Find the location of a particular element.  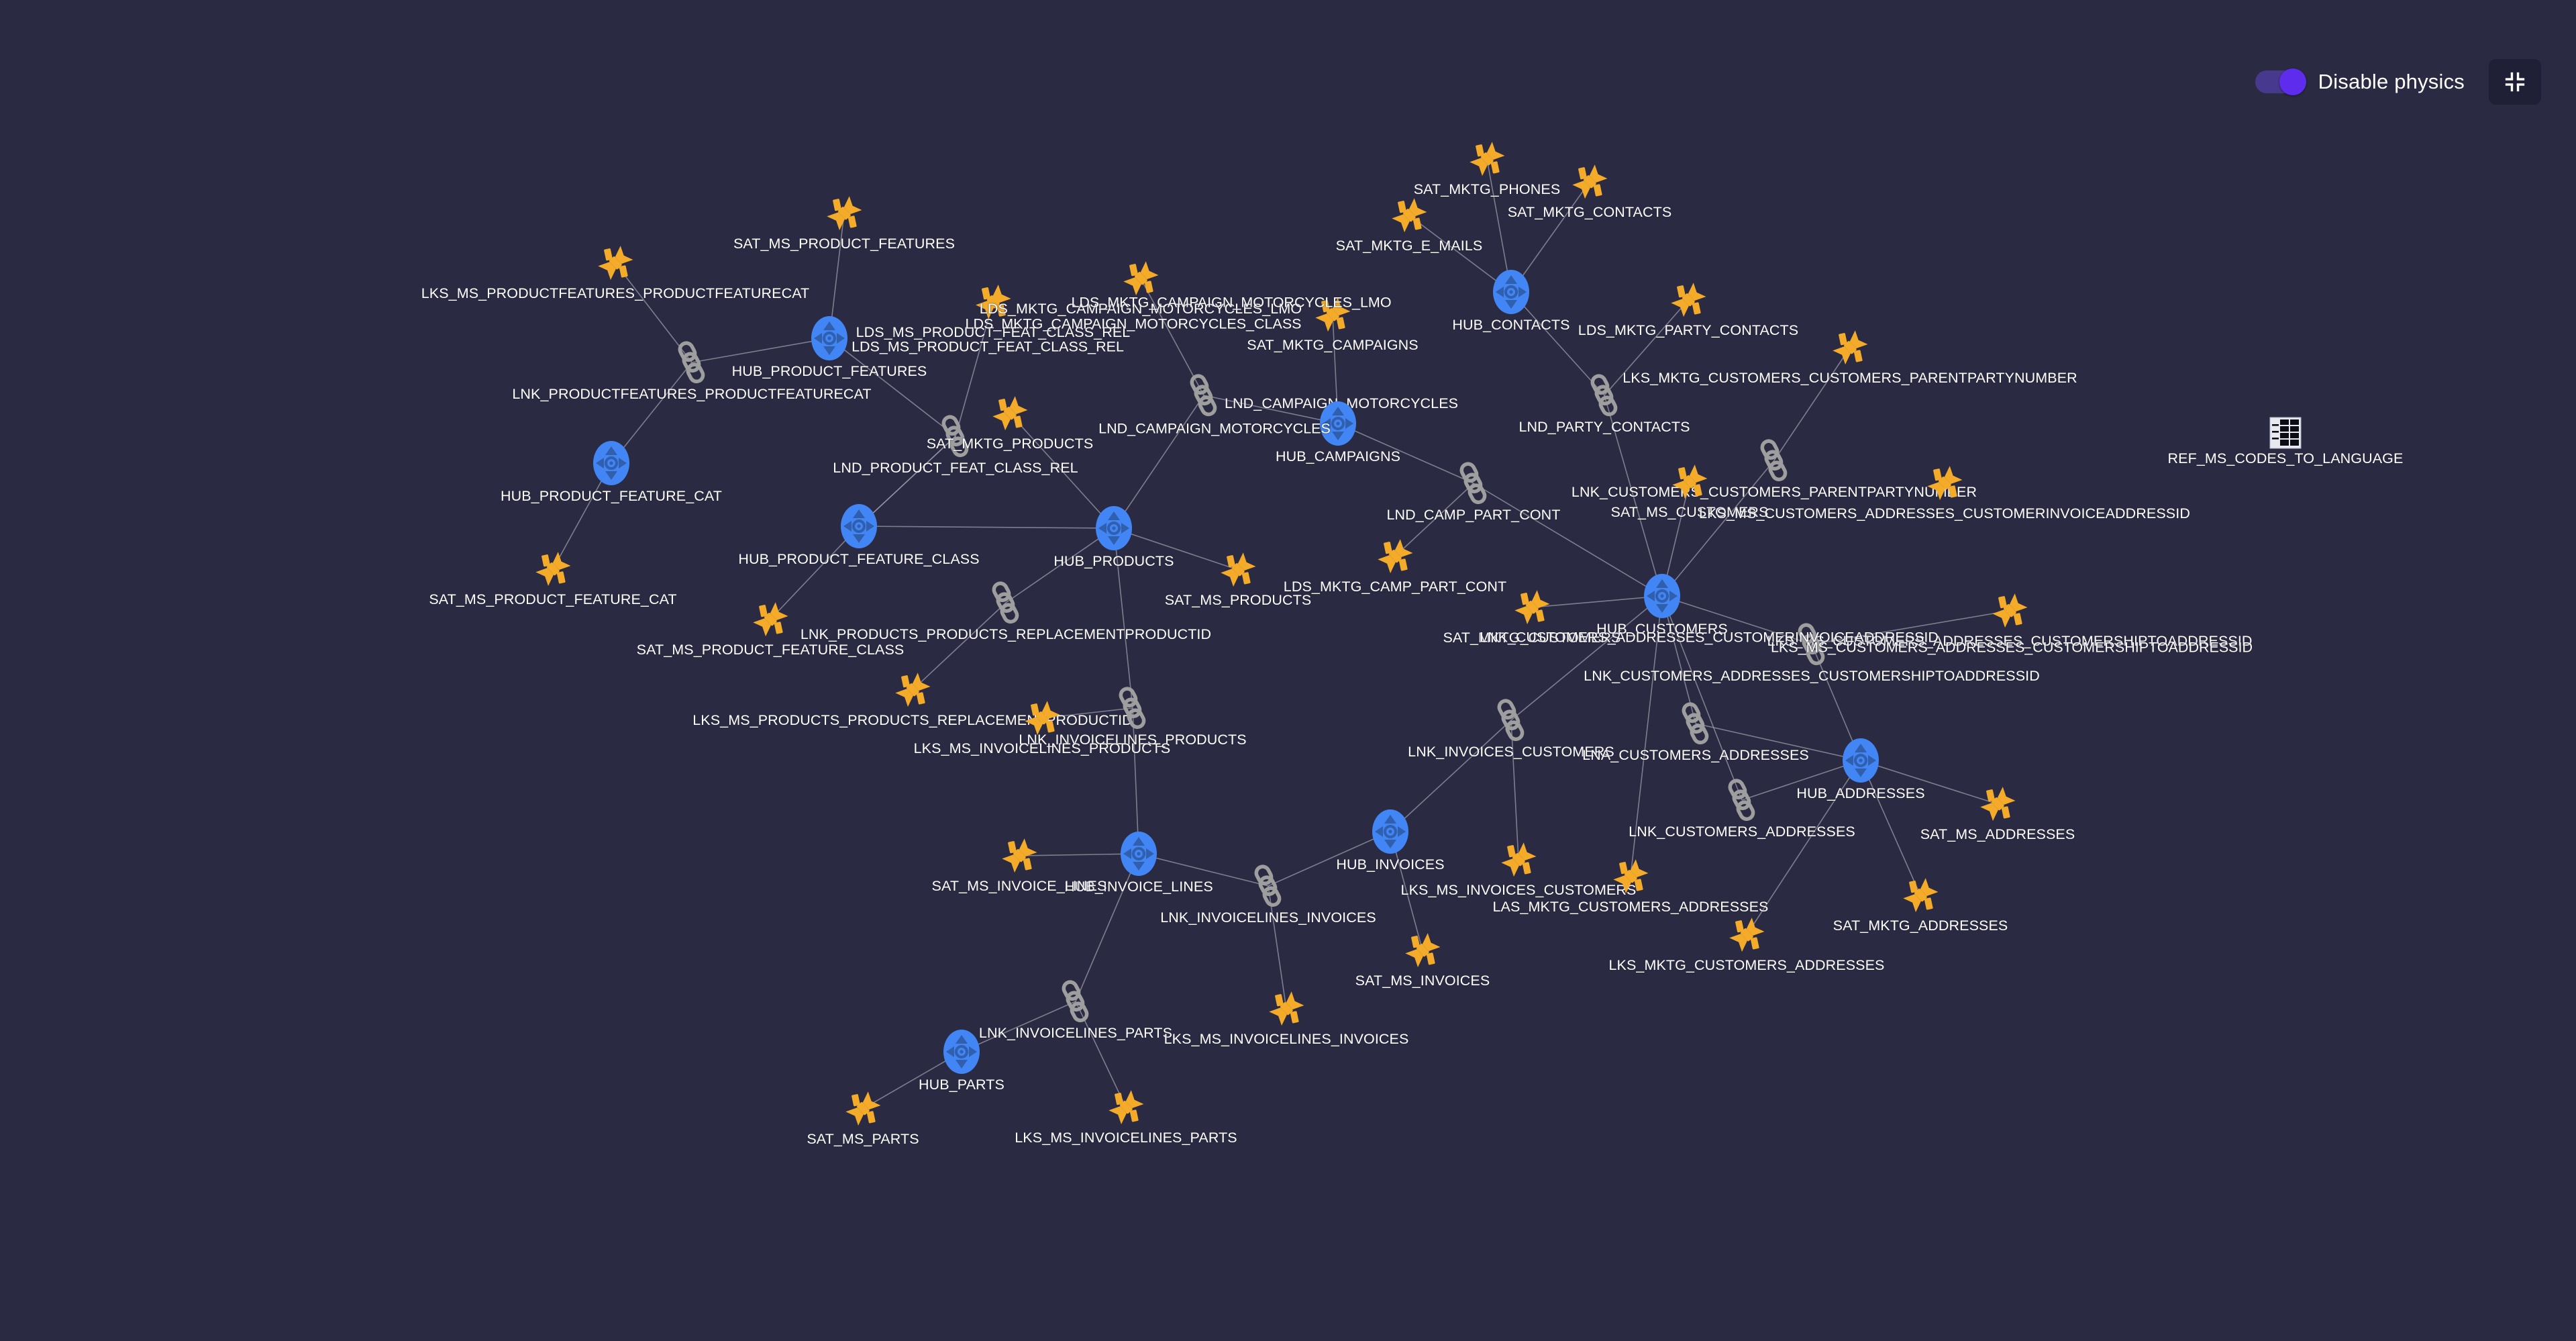

graph-node-satellite: LDS_MKTG_PARTY_CONTACTS is located at coordinates (1688, 309).